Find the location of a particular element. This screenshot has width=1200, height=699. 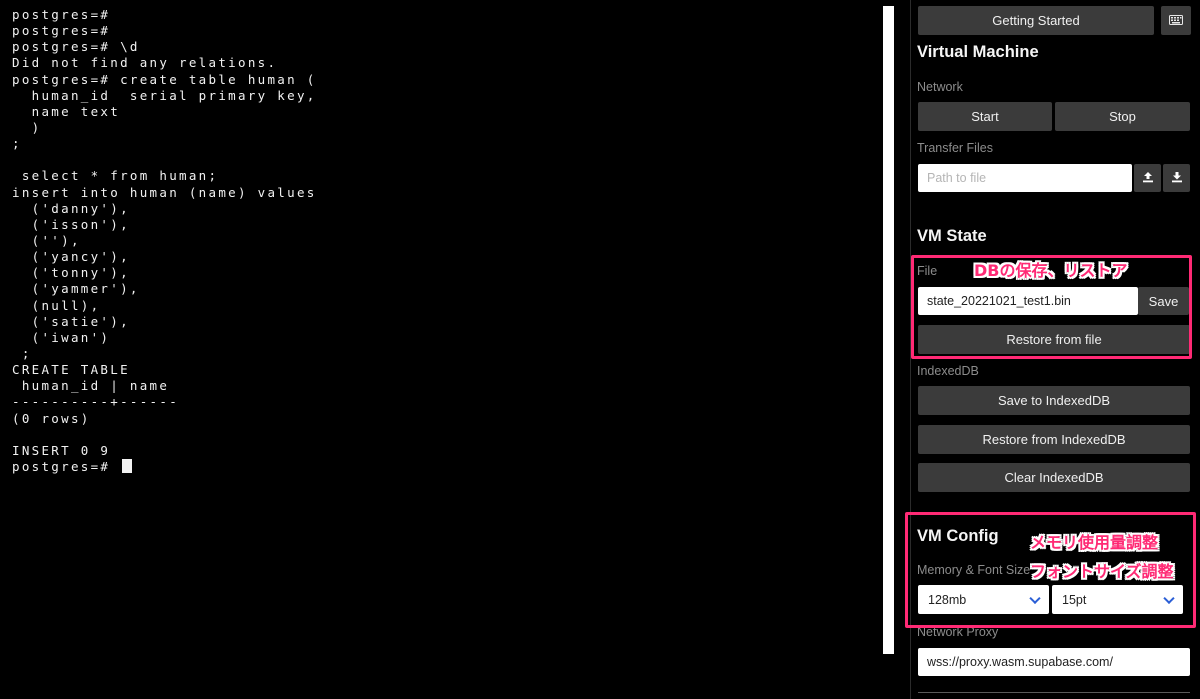

terminal-line-text: postgres=# \d is located at coordinates (76, 47).